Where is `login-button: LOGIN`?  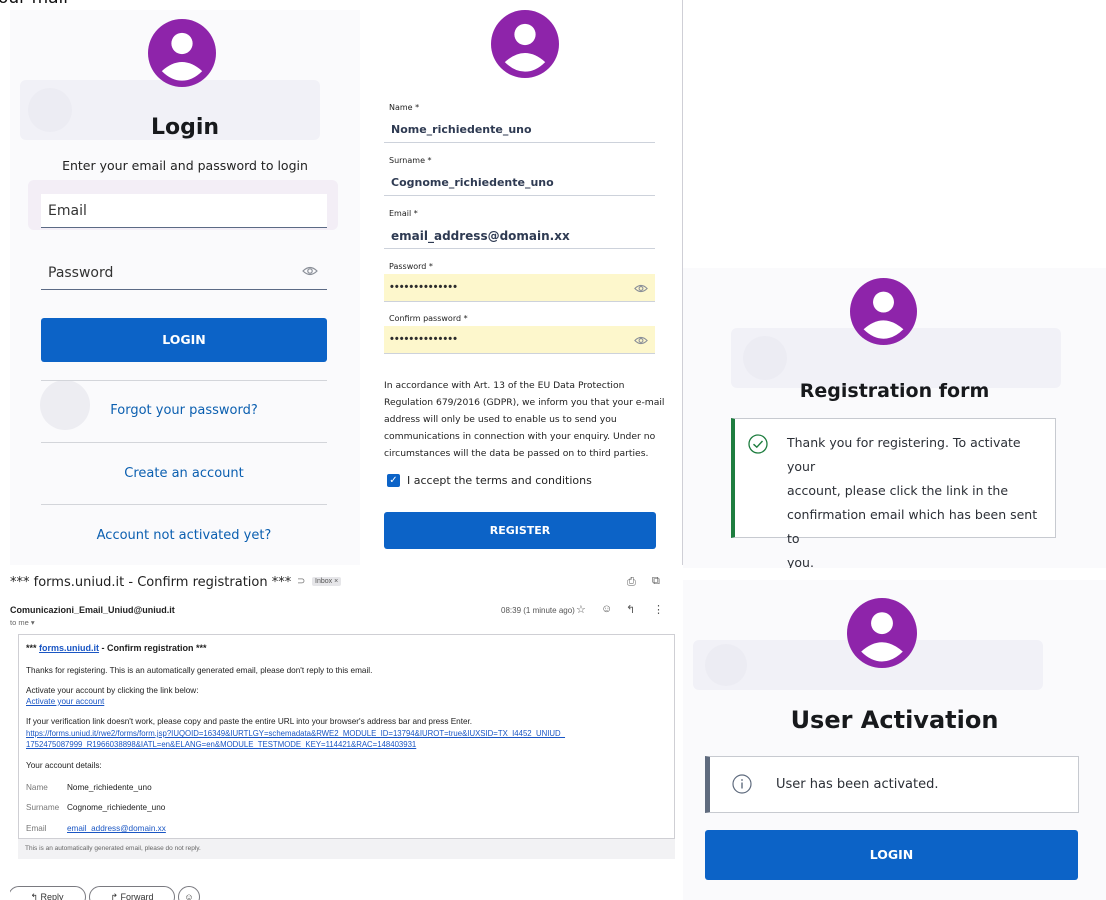 login-button: LOGIN is located at coordinates (184, 340).